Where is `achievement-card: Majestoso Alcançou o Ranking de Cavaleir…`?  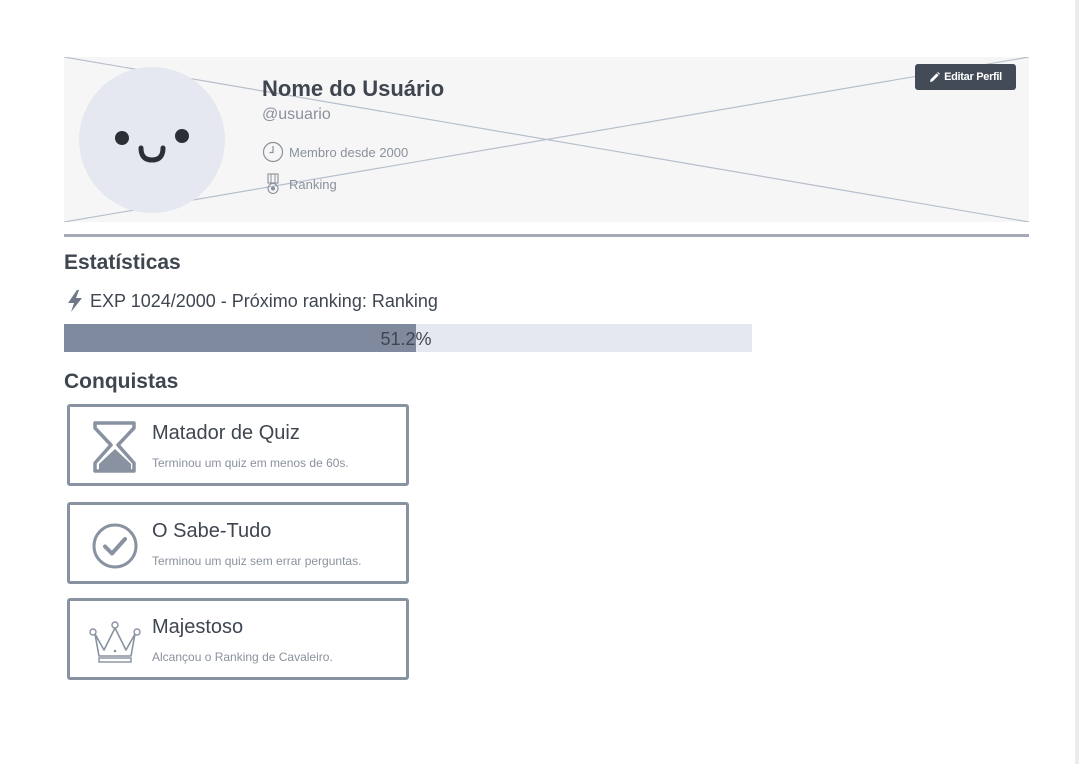
achievement-card: Majestoso Alcançou o Ranking de Cavaleir… is located at coordinates (238, 639).